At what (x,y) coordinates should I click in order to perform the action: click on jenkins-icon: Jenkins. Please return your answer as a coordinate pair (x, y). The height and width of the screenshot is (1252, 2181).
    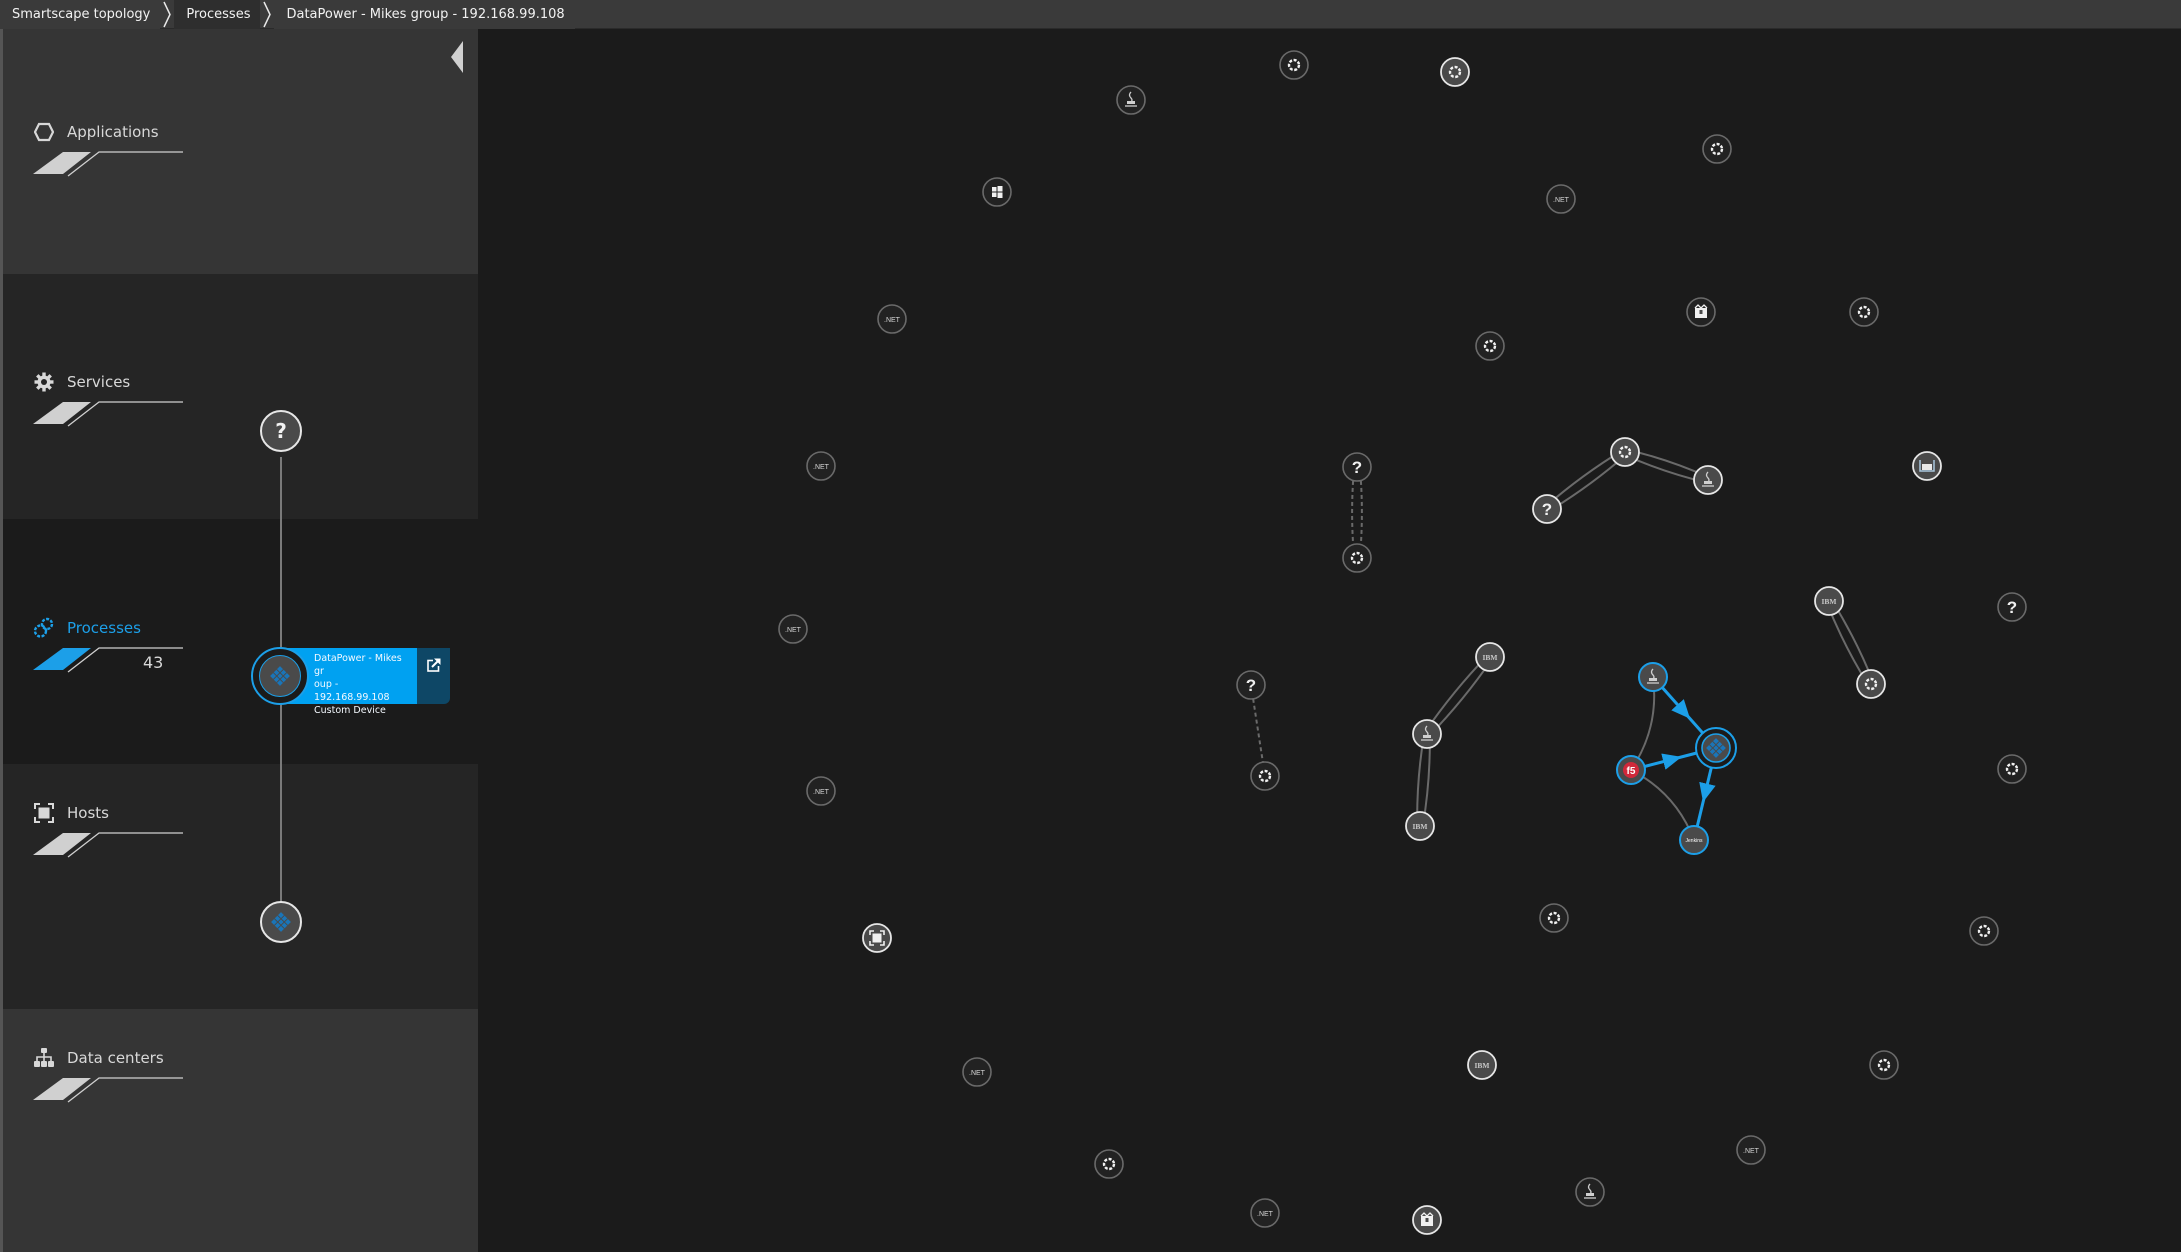
    Looking at the image, I should click on (1694, 841).